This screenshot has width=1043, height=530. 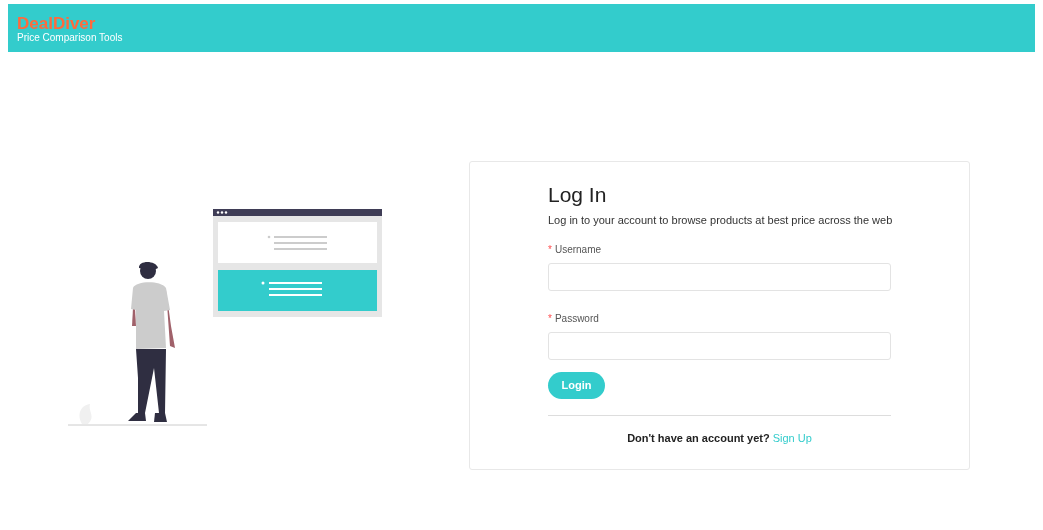 What do you see at coordinates (521, 23) in the screenshot?
I see `brand-logo: DealDiver` at bounding box center [521, 23].